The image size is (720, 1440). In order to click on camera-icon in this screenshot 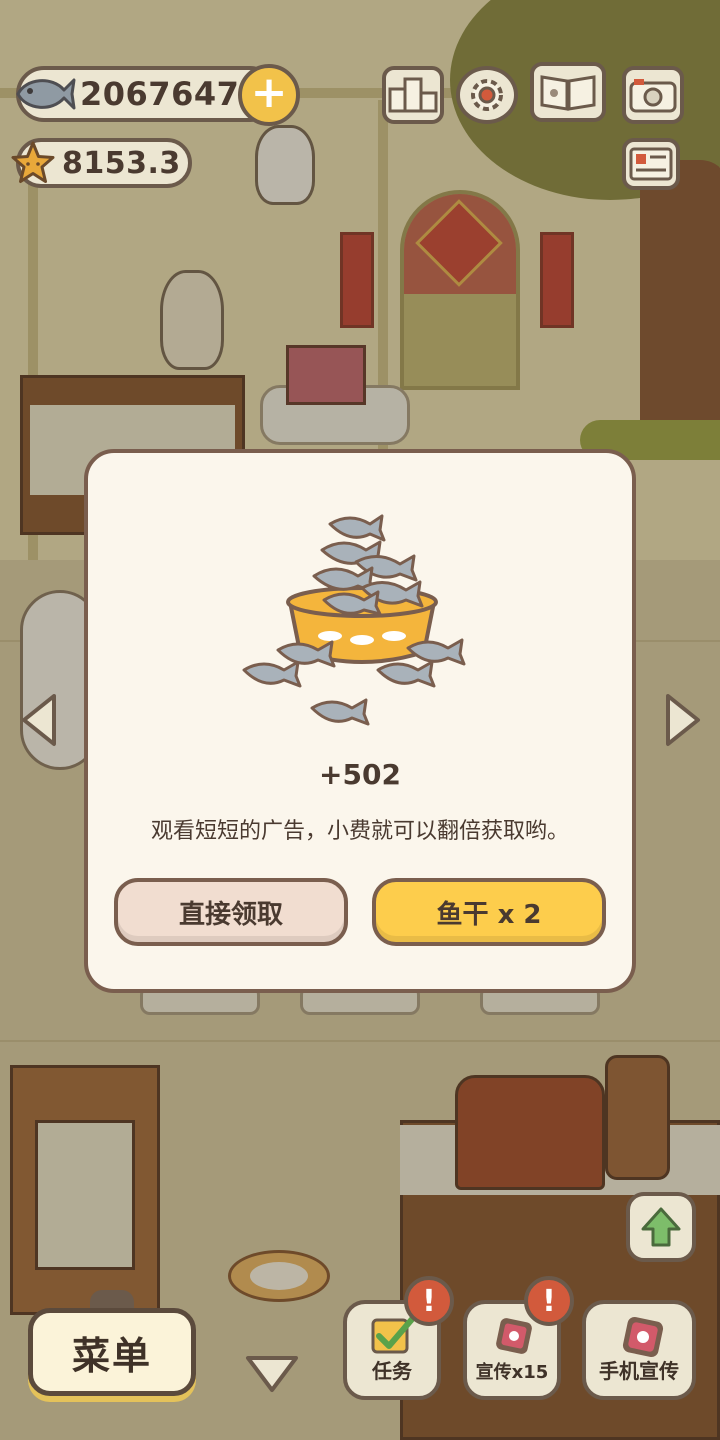, I will do `click(653, 96)`.